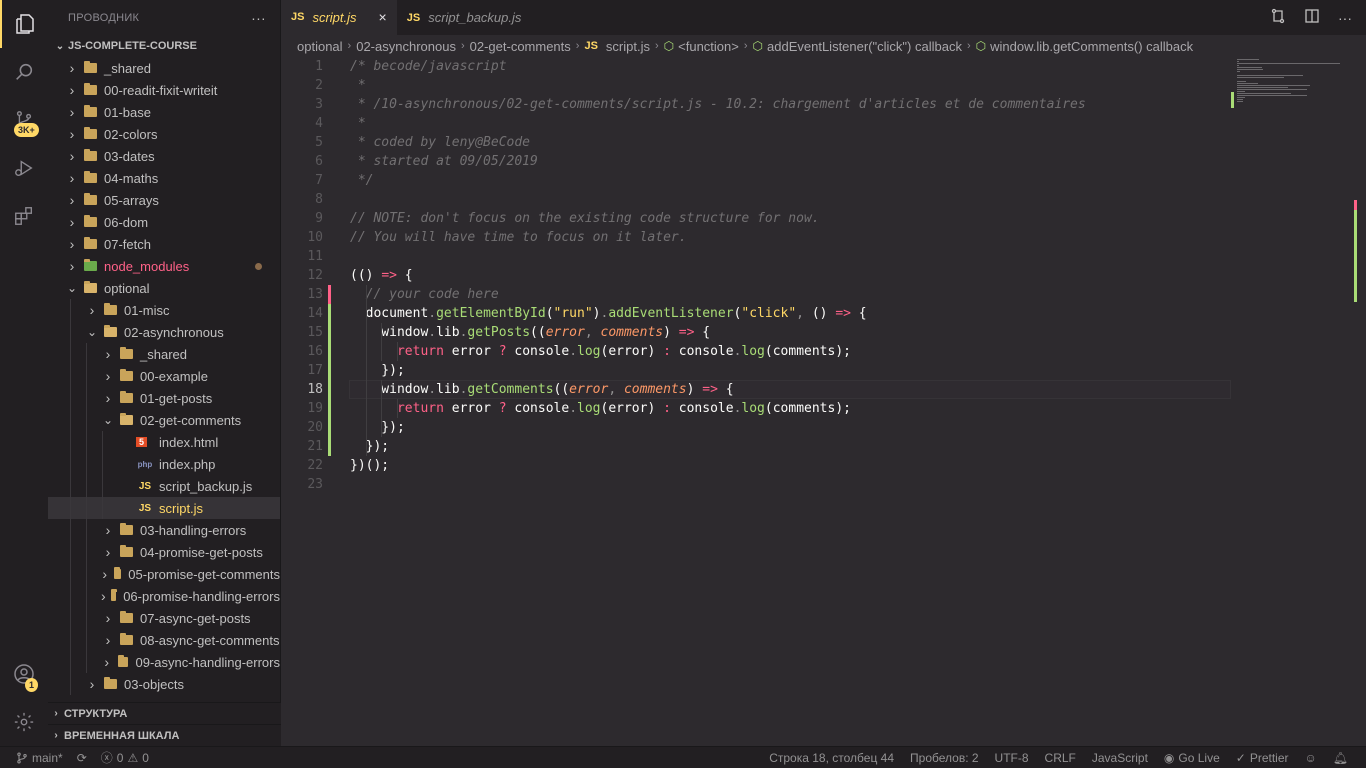  Describe the element at coordinates (1278, 17) in the screenshot. I see `open-changes-icon` at that location.